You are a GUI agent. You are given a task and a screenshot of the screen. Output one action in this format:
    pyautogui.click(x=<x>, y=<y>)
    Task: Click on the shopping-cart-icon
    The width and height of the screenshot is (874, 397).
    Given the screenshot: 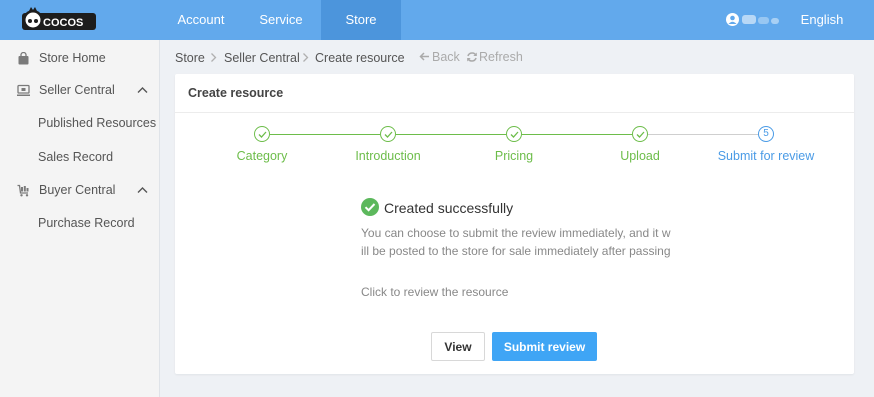 What is the action you would take?
    pyautogui.click(x=23, y=190)
    